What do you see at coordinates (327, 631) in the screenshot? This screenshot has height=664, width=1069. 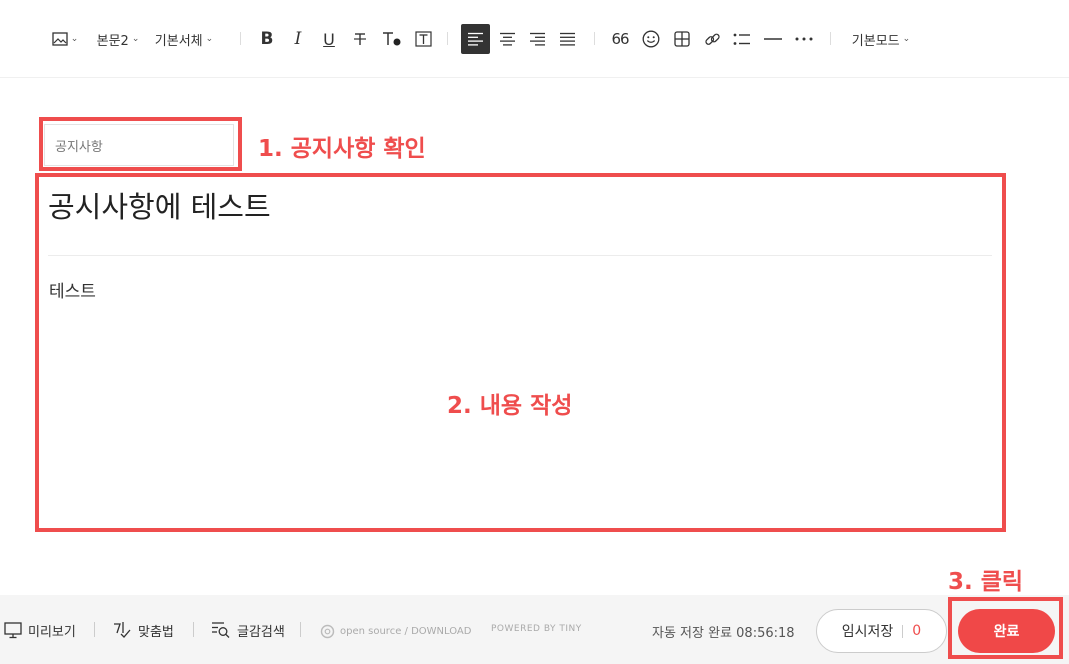 I see `open-source-icon` at bounding box center [327, 631].